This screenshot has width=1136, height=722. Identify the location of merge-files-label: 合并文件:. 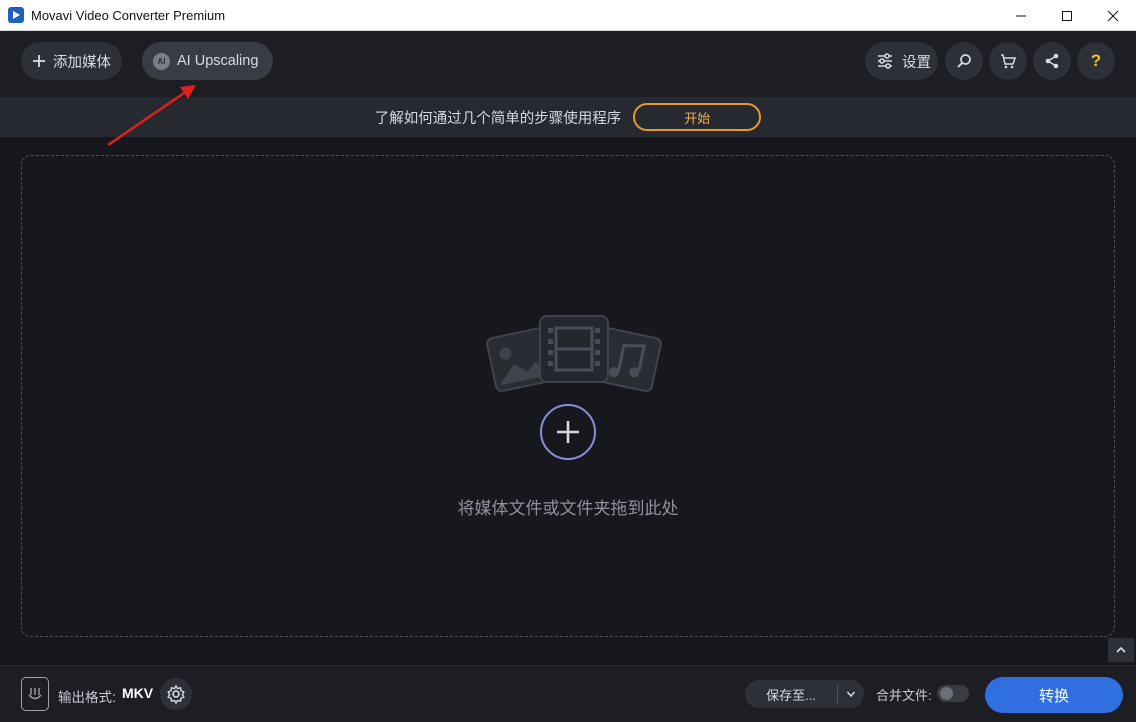
(904, 695).